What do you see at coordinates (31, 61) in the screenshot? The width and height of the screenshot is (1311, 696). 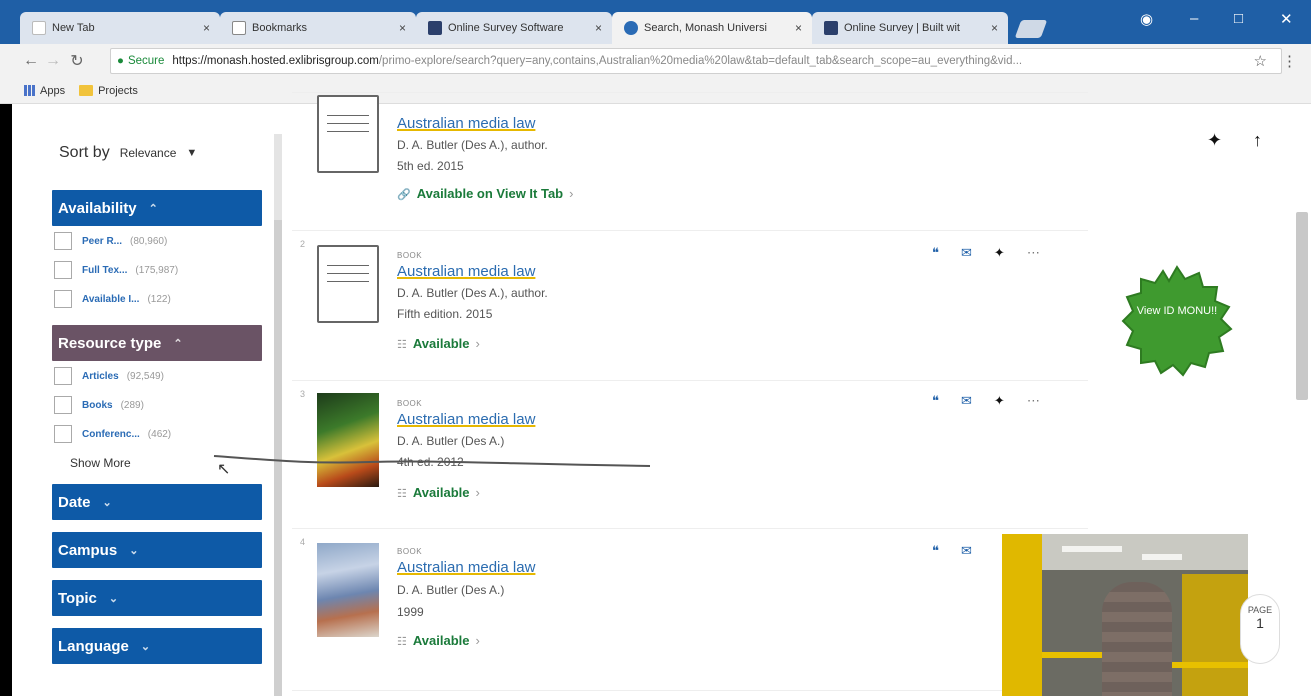 I see `back-icon: ←` at bounding box center [31, 61].